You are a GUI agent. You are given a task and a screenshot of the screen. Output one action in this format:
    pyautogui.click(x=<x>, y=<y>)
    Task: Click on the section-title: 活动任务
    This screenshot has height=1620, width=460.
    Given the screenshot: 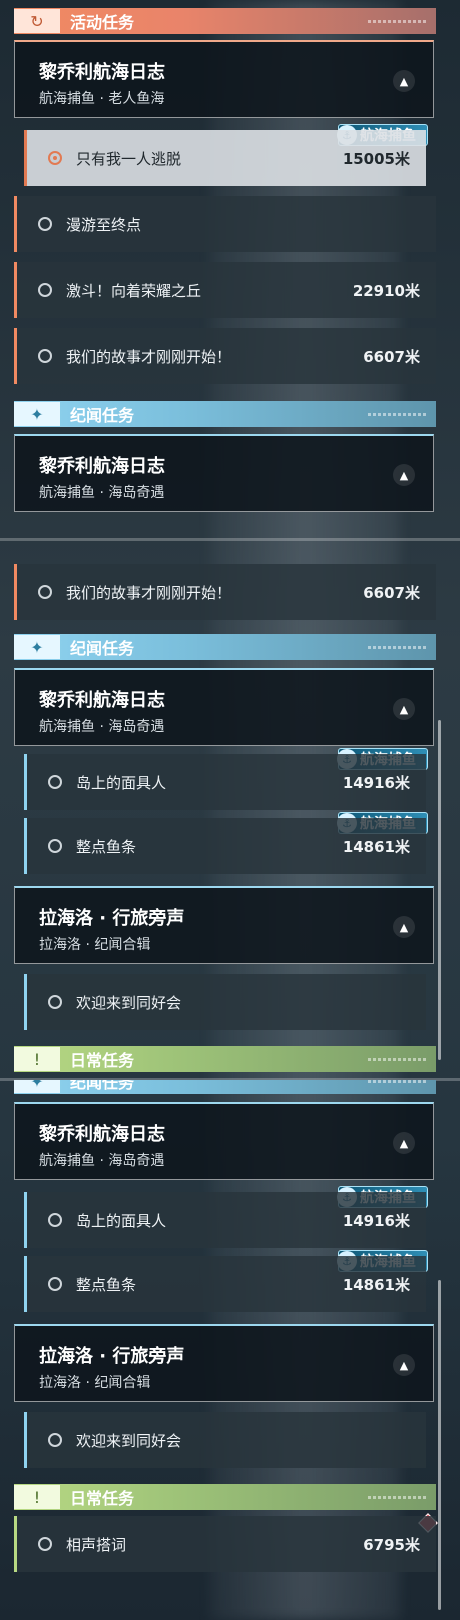 What is the action you would take?
    pyautogui.click(x=102, y=22)
    